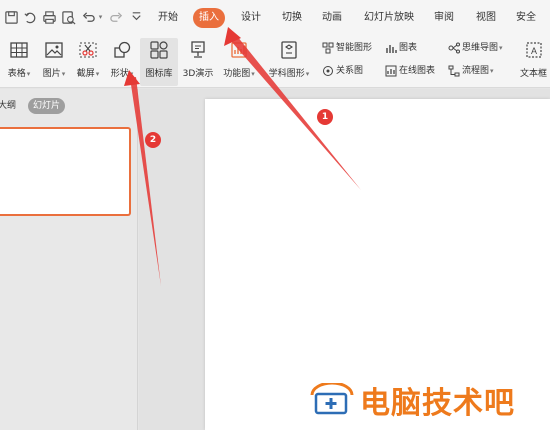 The height and width of the screenshot is (430, 550). I want to click on subject-shape-button: 学科图形▾, so click(289, 62).